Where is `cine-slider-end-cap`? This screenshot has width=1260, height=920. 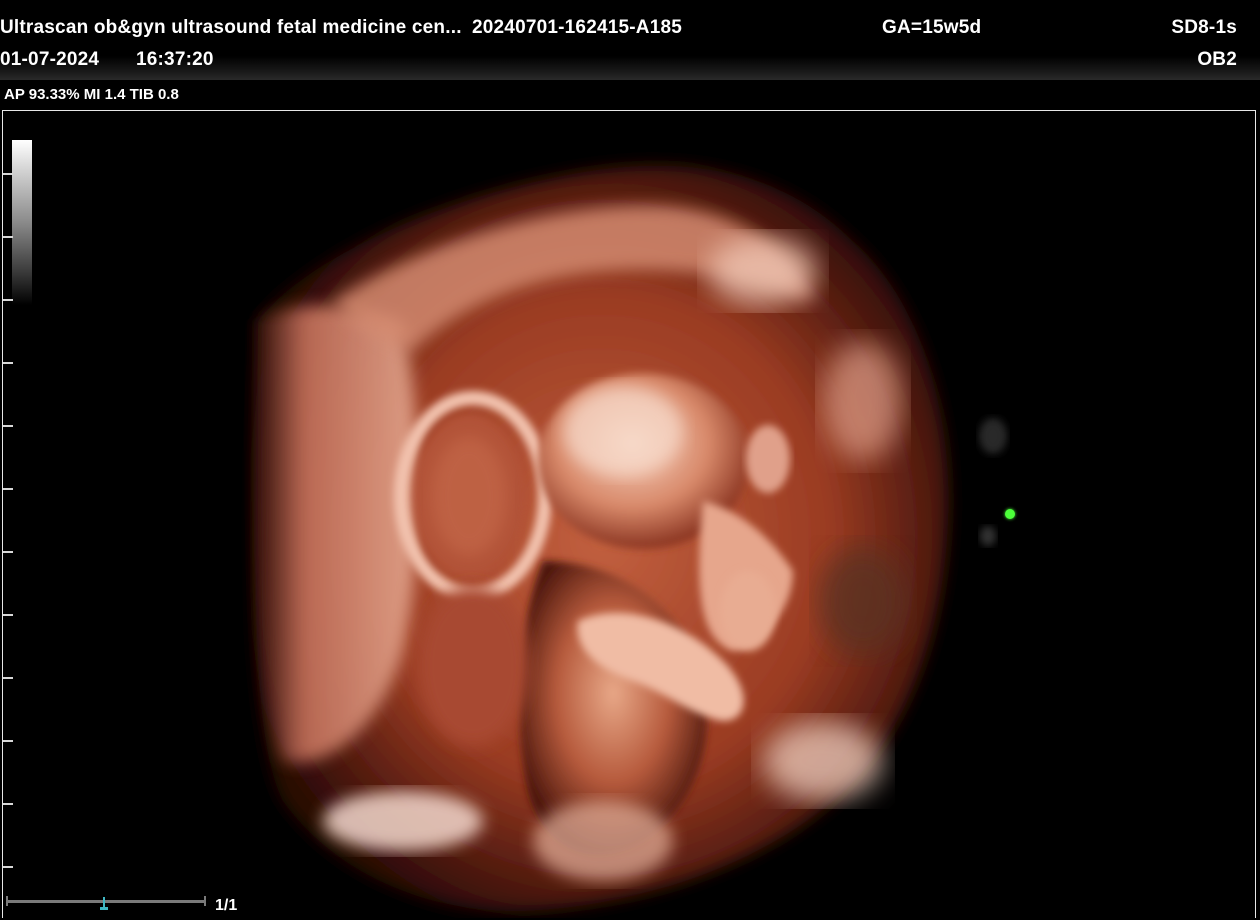
cine-slider-end-cap is located at coordinates (205, 901).